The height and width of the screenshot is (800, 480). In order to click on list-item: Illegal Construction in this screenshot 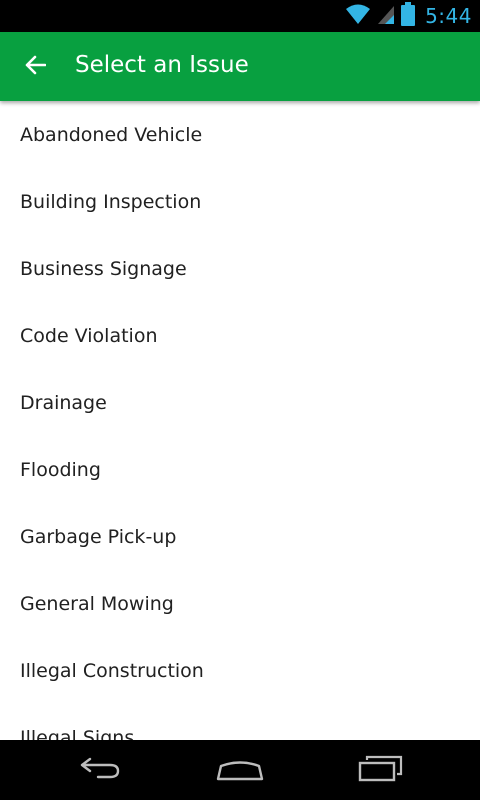, I will do `click(240, 670)`.